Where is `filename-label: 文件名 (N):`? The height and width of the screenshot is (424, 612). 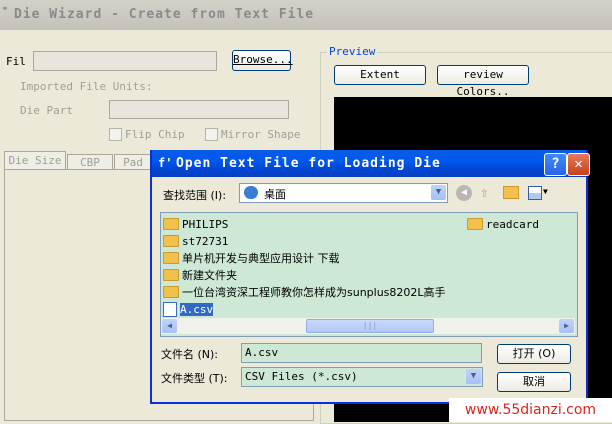
filename-label: 文件名 (N): is located at coordinates (190, 354).